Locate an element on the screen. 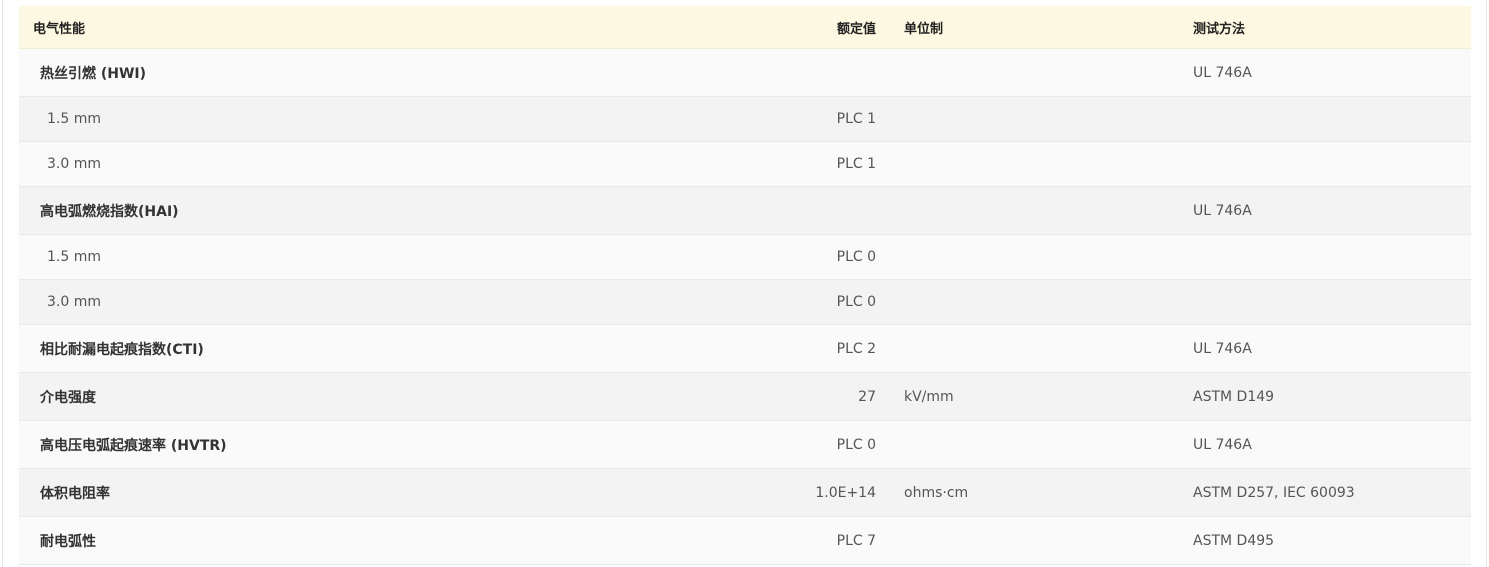 The height and width of the screenshot is (567, 1489). row-value: 27 is located at coordinates (867, 396).